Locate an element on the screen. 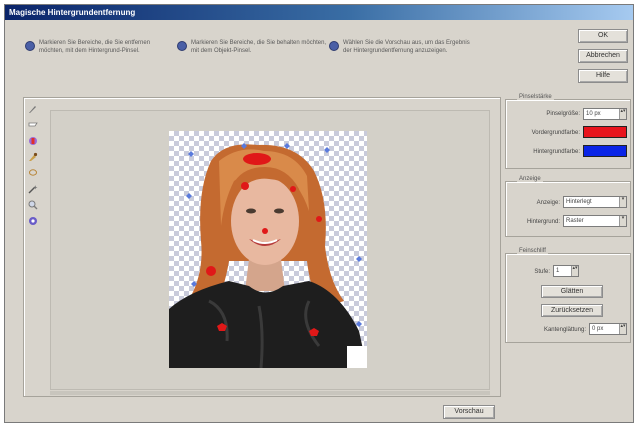 The image size is (638, 427). brush-size-value: 10 px is located at coordinates (593, 114).